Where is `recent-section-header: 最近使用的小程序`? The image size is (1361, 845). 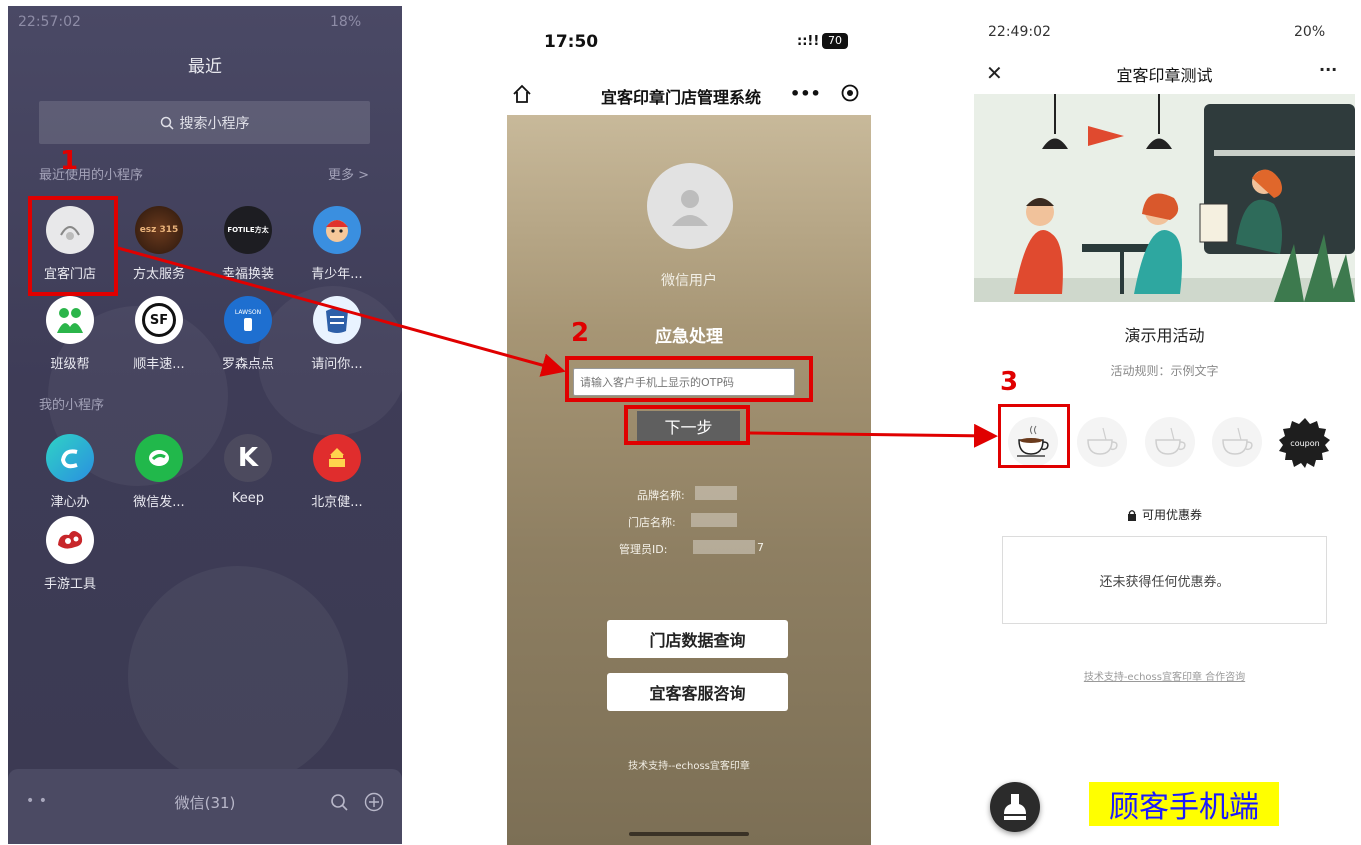 recent-section-header: 最近使用的小程序 is located at coordinates (91, 175).